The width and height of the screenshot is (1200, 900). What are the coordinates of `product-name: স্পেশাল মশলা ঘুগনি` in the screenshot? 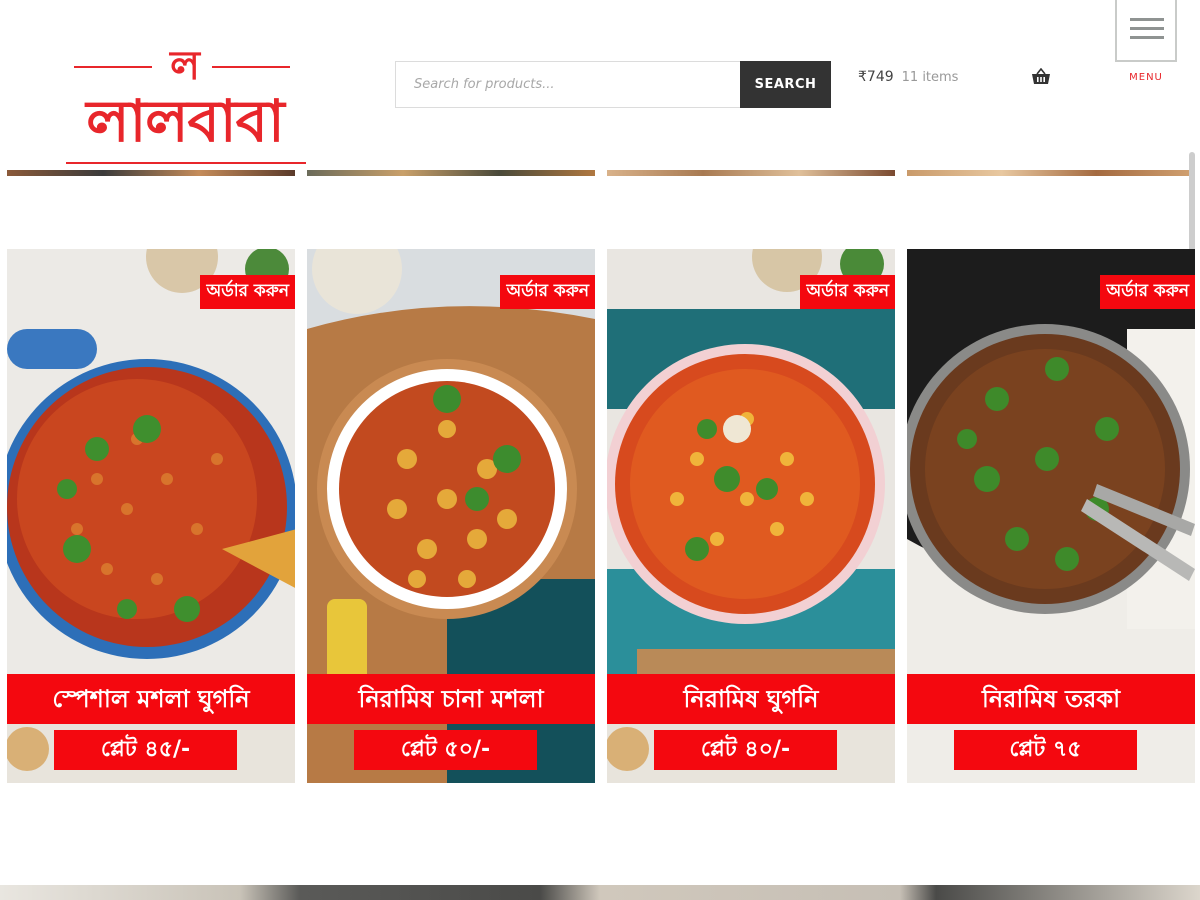 It's located at (151, 699).